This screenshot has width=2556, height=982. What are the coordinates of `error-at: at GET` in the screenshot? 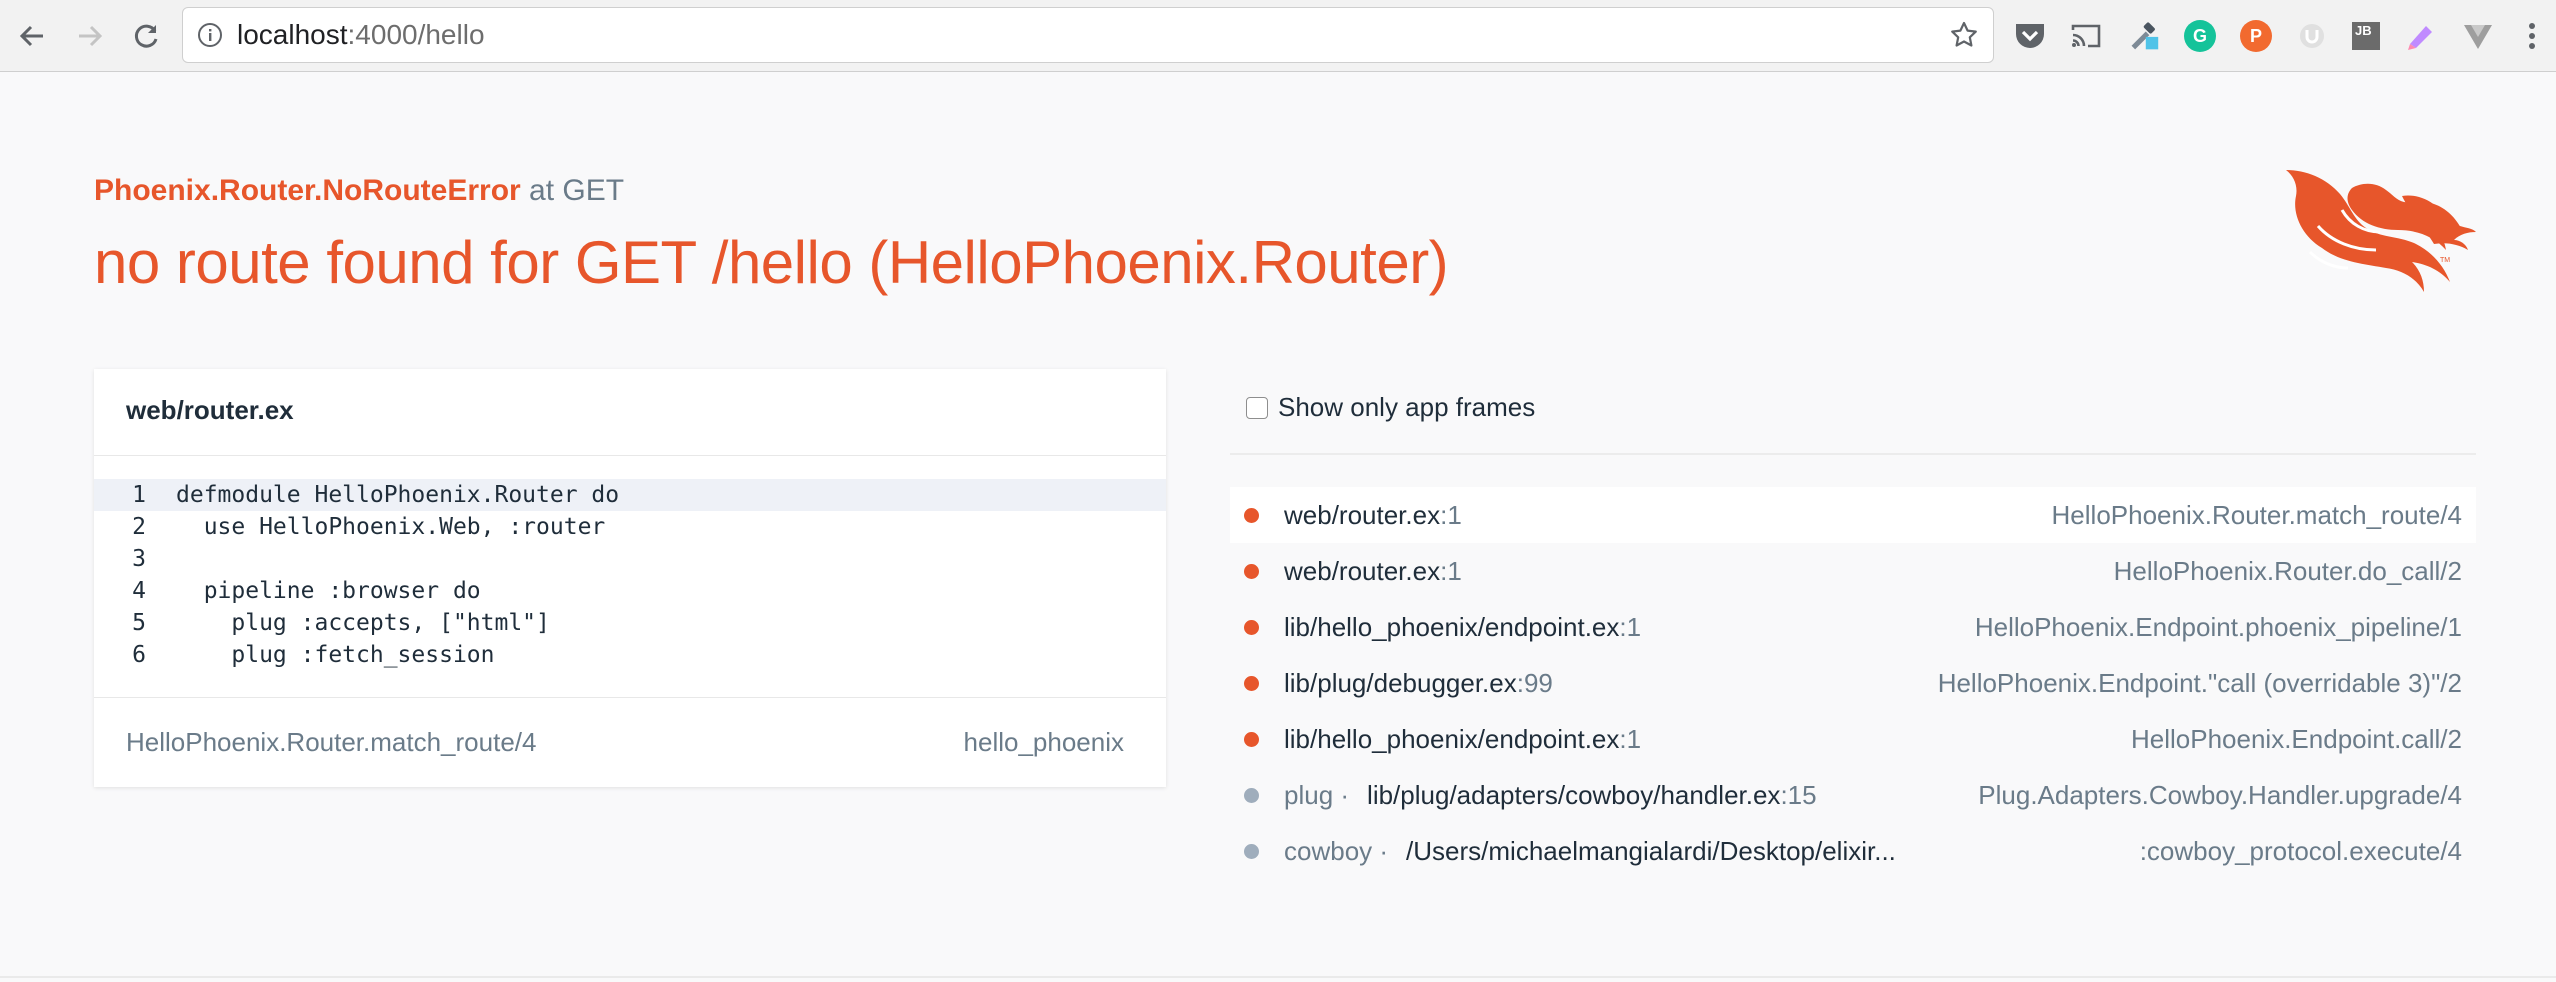 It's located at (572, 190).